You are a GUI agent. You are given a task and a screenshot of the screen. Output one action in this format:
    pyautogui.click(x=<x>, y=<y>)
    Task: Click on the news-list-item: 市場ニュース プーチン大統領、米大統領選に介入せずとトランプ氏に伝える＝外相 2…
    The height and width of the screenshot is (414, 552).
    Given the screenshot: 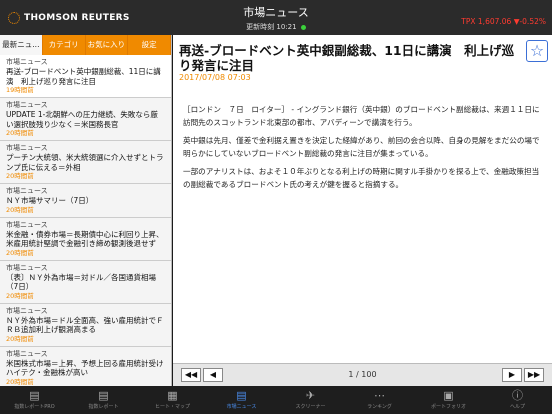 What is the action you would take?
    pyautogui.click(x=85, y=162)
    